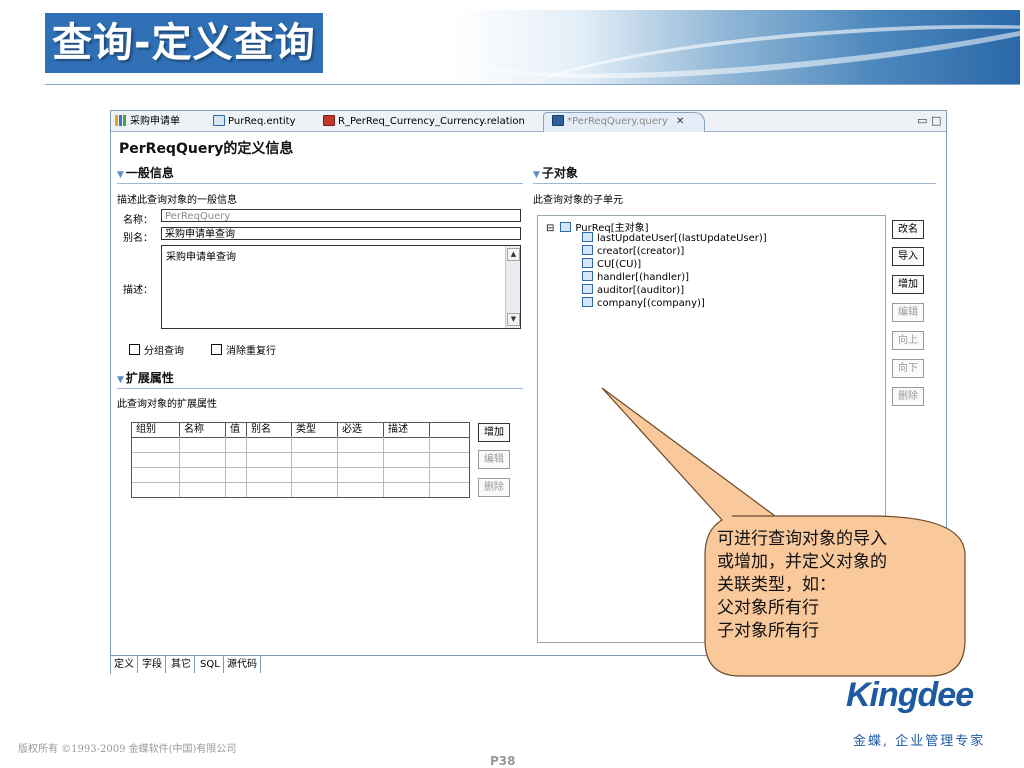 The height and width of the screenshot is (768, 1024). Describe the element at coordinates (149, 378) in the screenshot. I see `section-title-label: 扩展属性` at that location.